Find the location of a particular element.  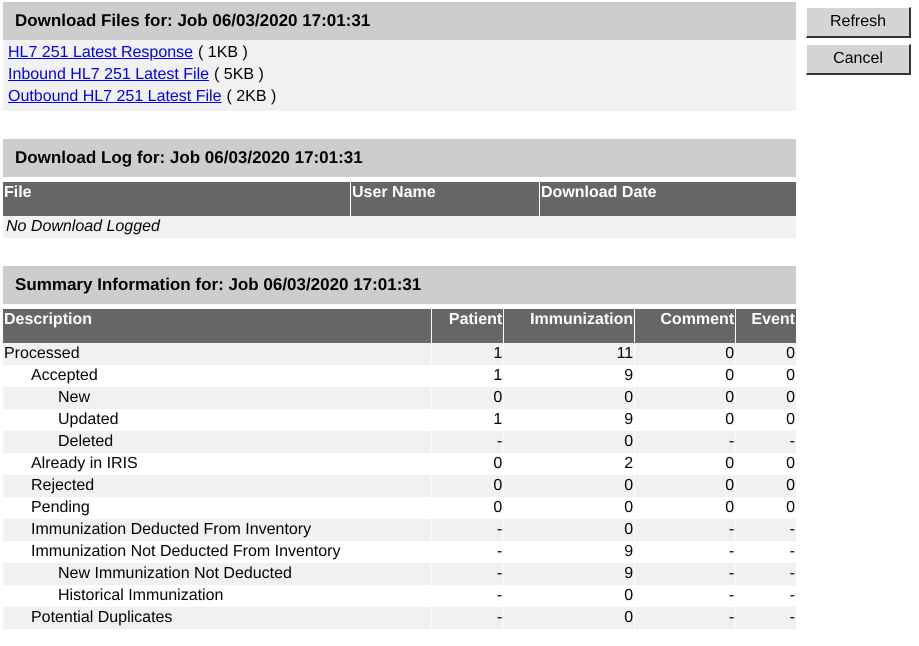

column-header: File is located at coordinates (176, 199).